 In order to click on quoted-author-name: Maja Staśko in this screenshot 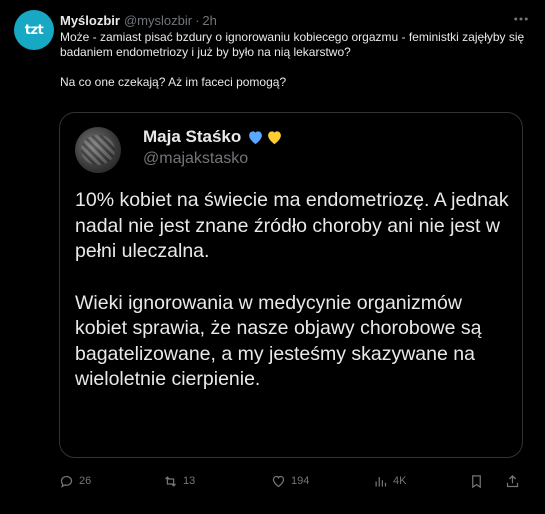, I will do `click(192, 137)`.